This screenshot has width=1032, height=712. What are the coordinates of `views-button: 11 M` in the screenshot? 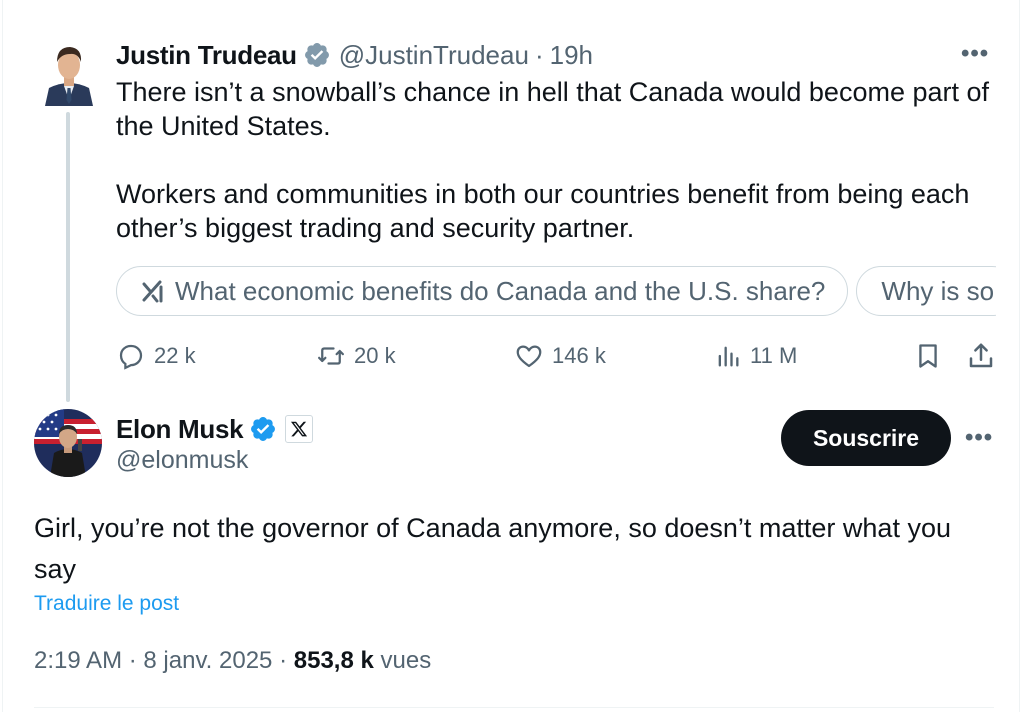 It's located at (755, 356).